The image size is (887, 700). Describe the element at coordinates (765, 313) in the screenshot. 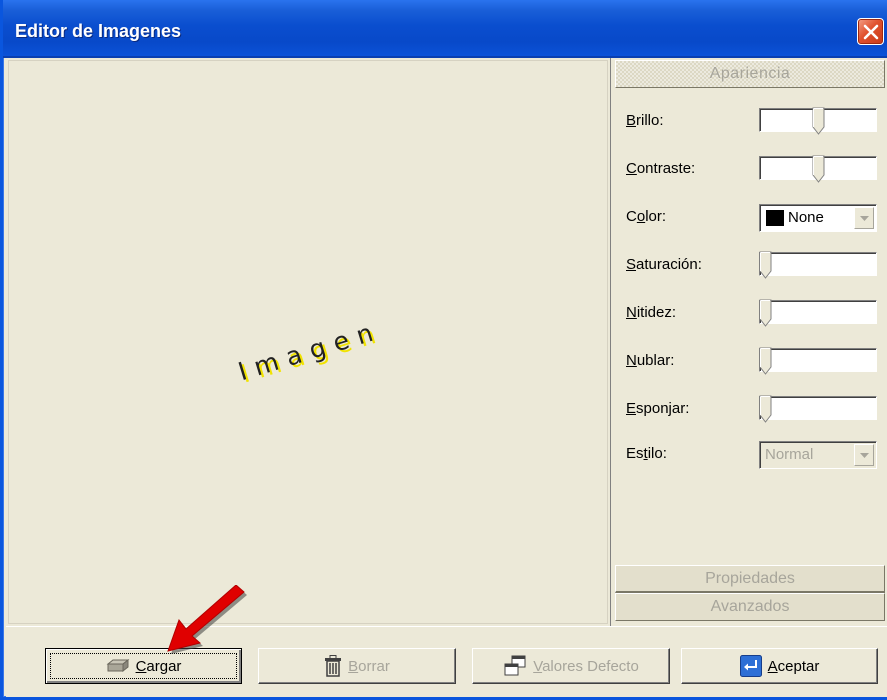

I see `nitidez-slider-thumb` at that location.